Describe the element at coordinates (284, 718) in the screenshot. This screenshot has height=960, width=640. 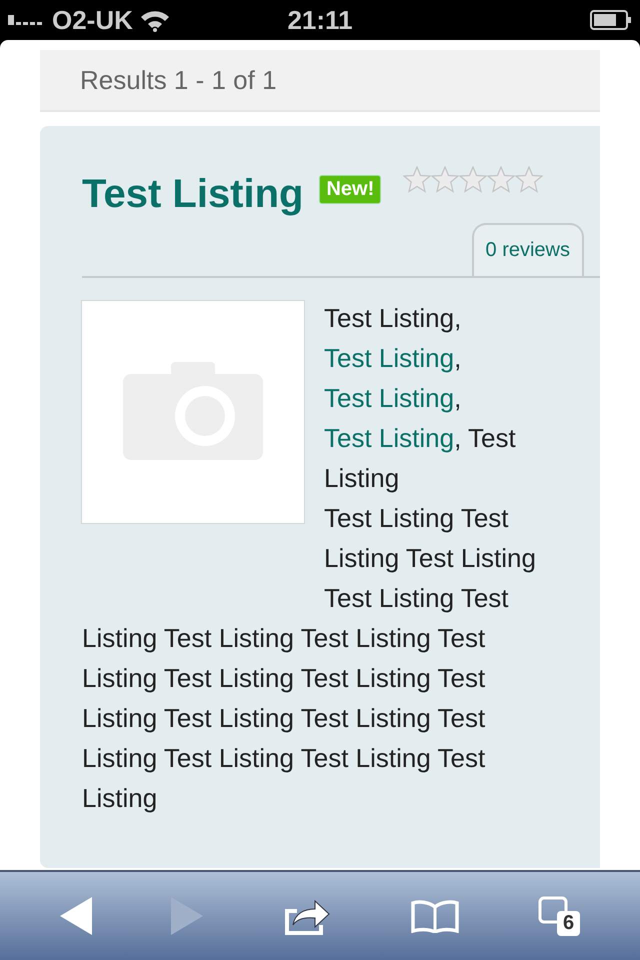
I see `description-text: Listing Test Listing Test Listing Test Listing Test Listing Test Listing Test Listing Test Listing Test Listing Test Listing Test Listing Test Listing Test Listing` at that location.